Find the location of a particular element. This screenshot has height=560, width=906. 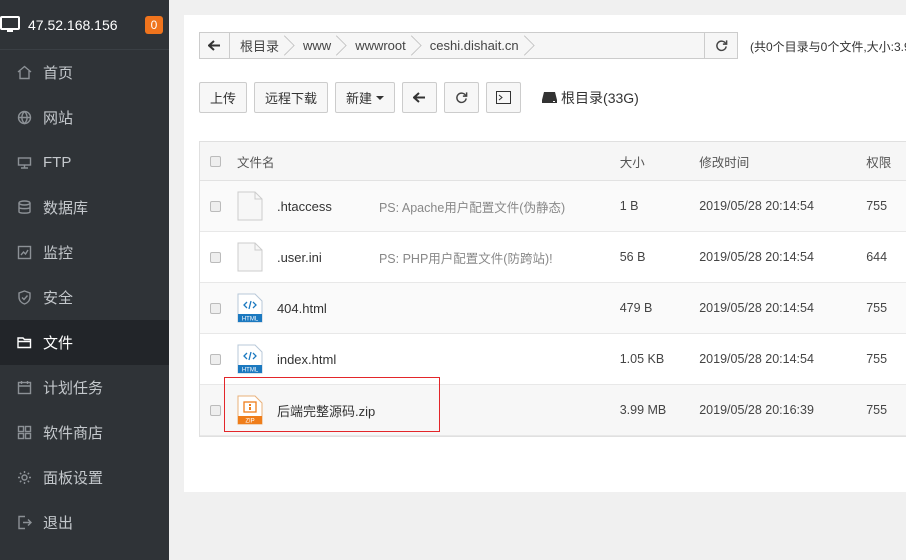

sidebar-item-label: 文件 is located at coordinates (58, 343).